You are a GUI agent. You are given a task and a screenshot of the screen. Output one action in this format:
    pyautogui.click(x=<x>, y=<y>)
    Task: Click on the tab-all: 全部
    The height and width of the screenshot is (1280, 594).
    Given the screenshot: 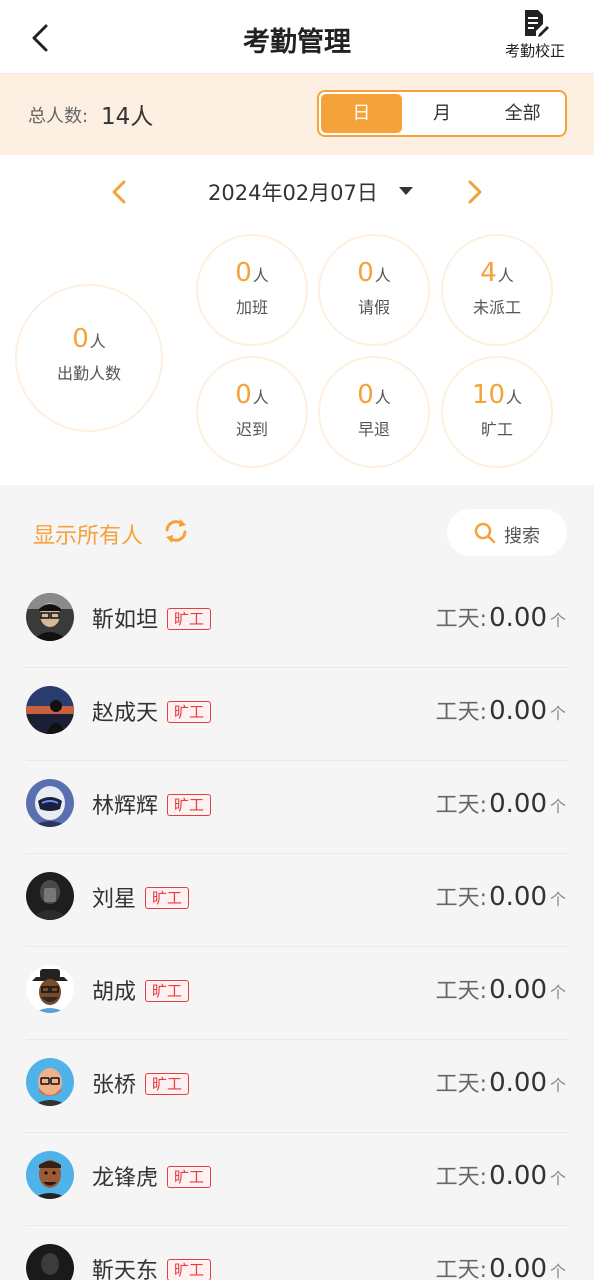 What is the action you would take?
    pyautogui.click(x=522, y=113)
    